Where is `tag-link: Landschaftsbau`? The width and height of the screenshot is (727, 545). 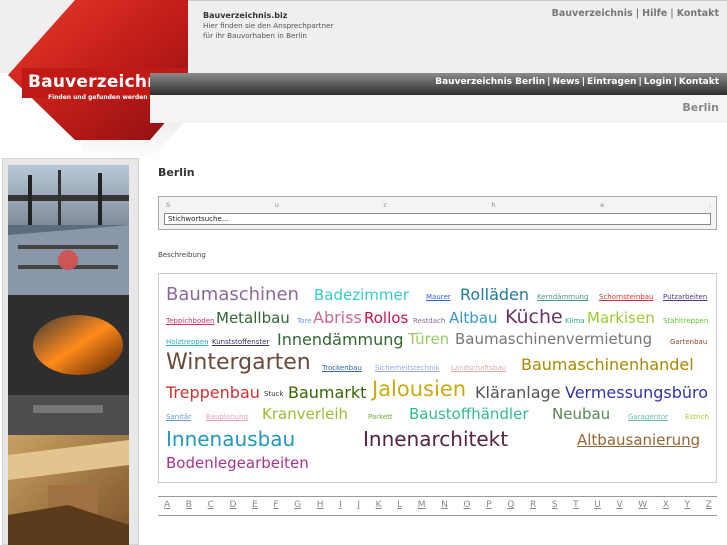 tag-link: Landschaftsbau is located at coordinates (478, 368).